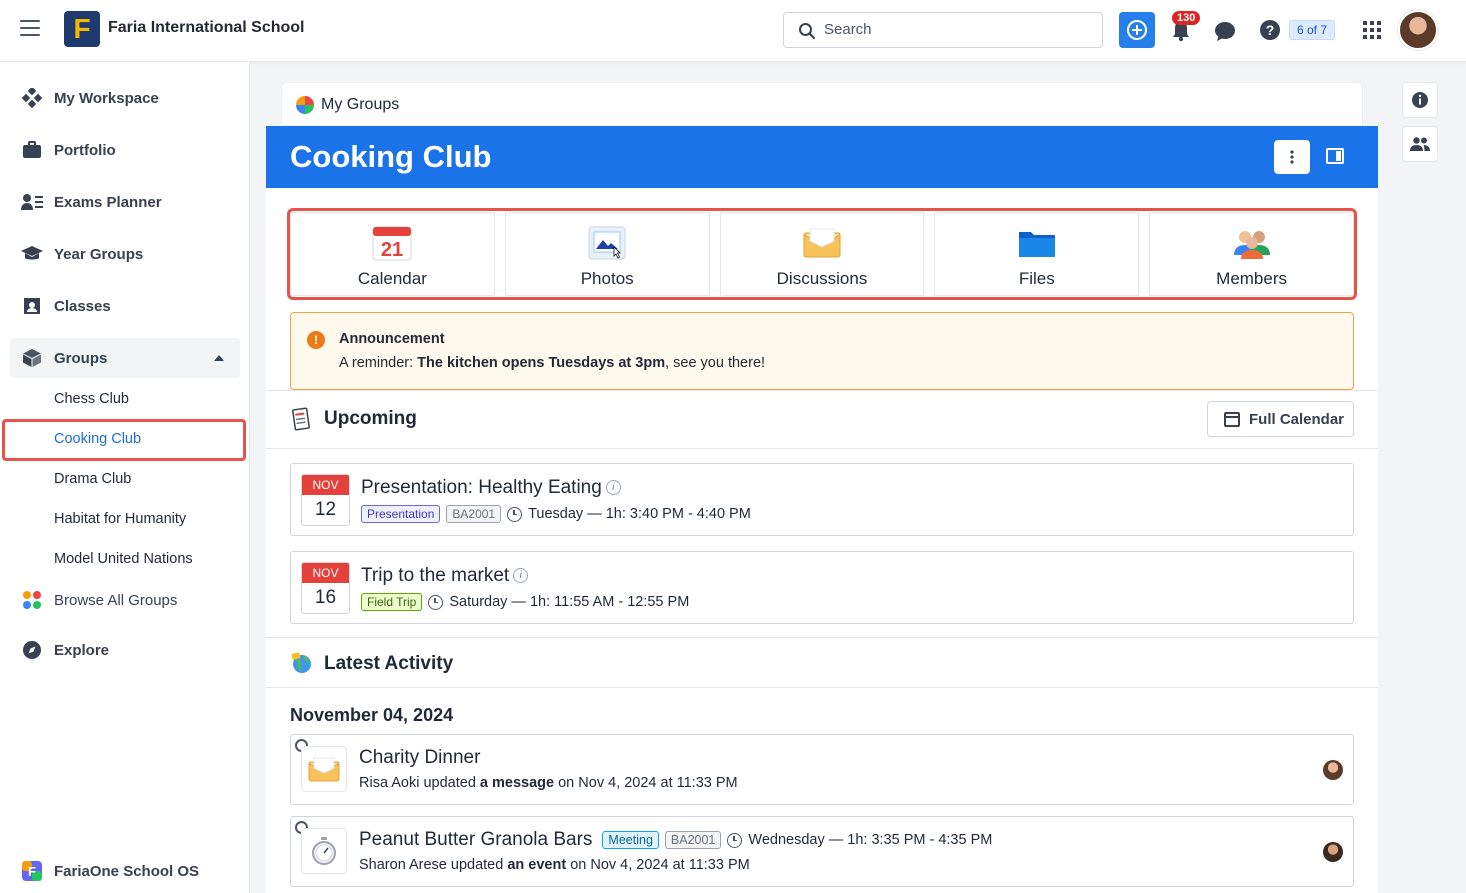 This screenshot has height=893, width=1466. Describe the element at coordinates (391, 156) in the screenshot. I see `page-title: Cooking Club` at that location.